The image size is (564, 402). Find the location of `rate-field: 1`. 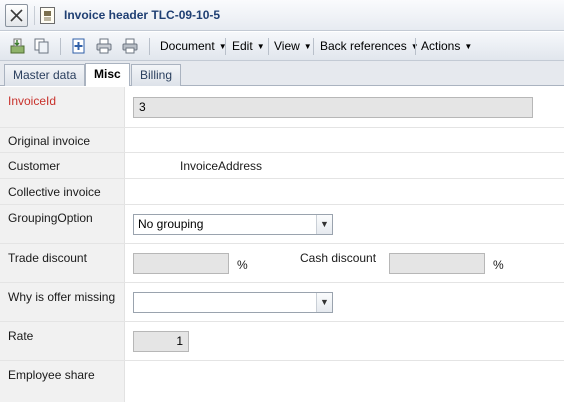

rate-field: 1 is located at coordinates (161, 341).